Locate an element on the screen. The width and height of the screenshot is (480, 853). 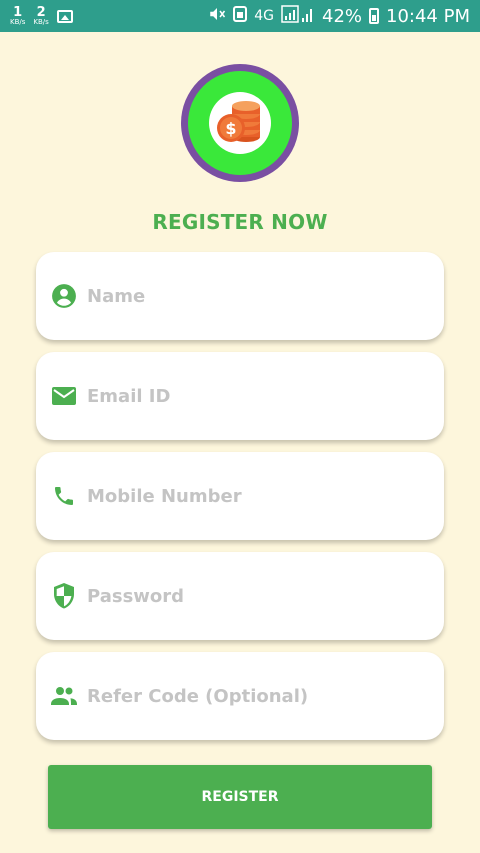
battery-icon is located at coordinates (374, 16).